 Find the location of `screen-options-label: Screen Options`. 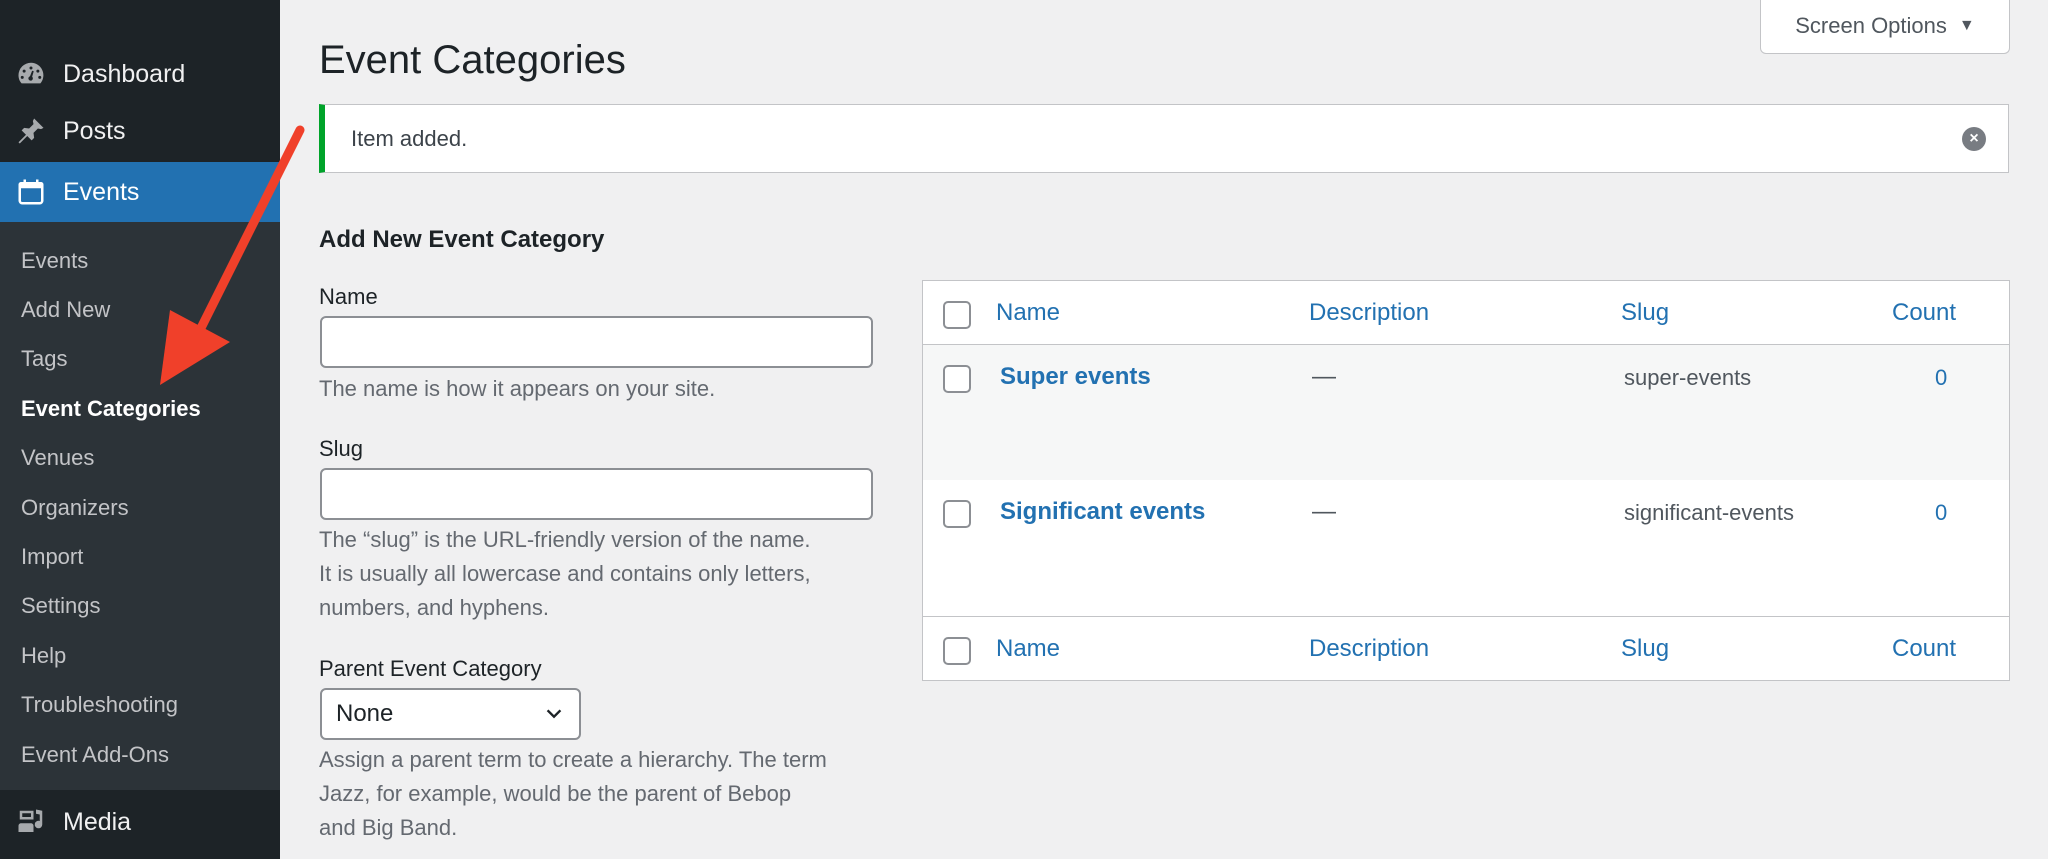

screen-options-label: Screen Options is located at coordinates (1871, 25).